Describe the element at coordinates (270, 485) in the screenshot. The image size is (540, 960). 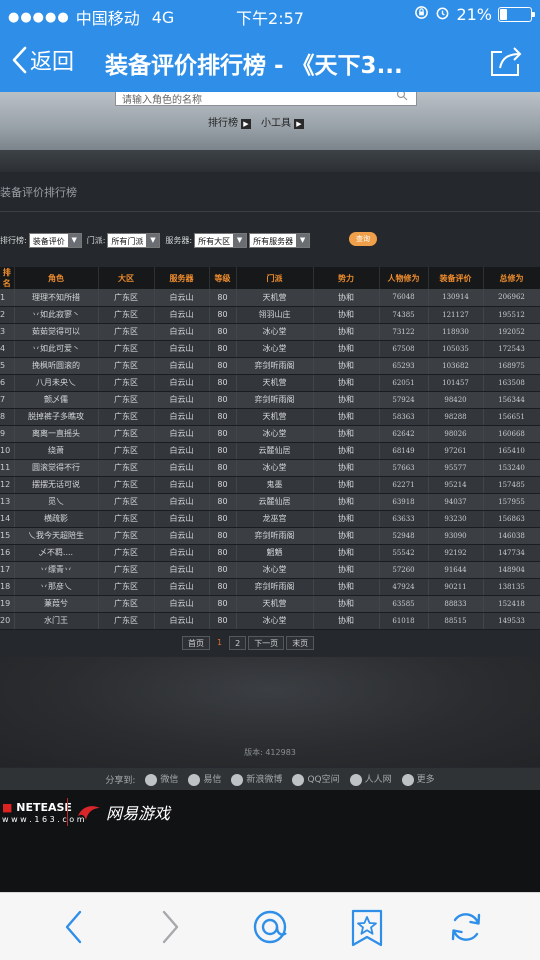
I see `table-row: 12 摆摆无话可说 广东区 白云山 80 鬼墨 协和 62271 95214 157485` at that location.